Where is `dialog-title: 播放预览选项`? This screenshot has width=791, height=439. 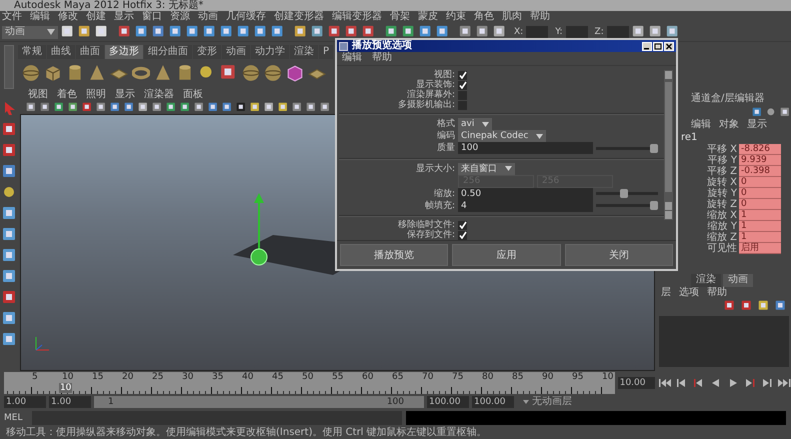
dialog-title: 播放预览选项 is located at coordinates (382, 46).